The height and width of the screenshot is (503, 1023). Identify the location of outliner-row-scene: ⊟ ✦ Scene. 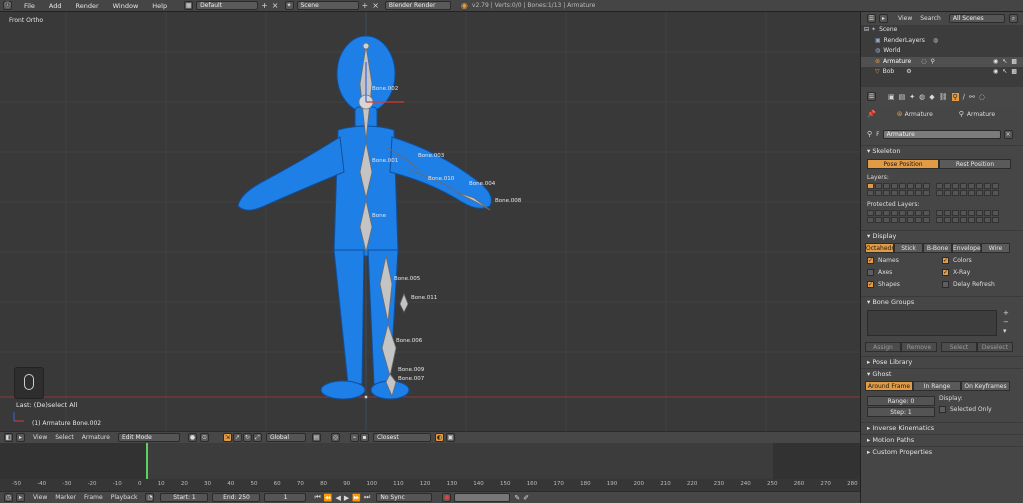
(942, 30).